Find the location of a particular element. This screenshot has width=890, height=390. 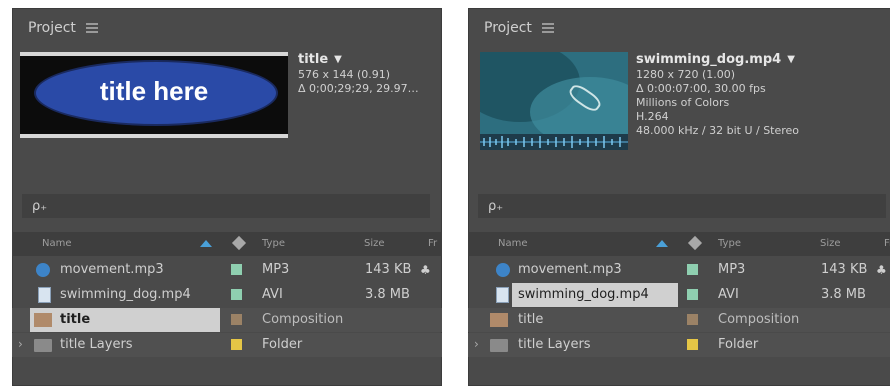

list-item: swimming_dog.mp4 AVI 3.8 MB is located at coordinates (227, 295).